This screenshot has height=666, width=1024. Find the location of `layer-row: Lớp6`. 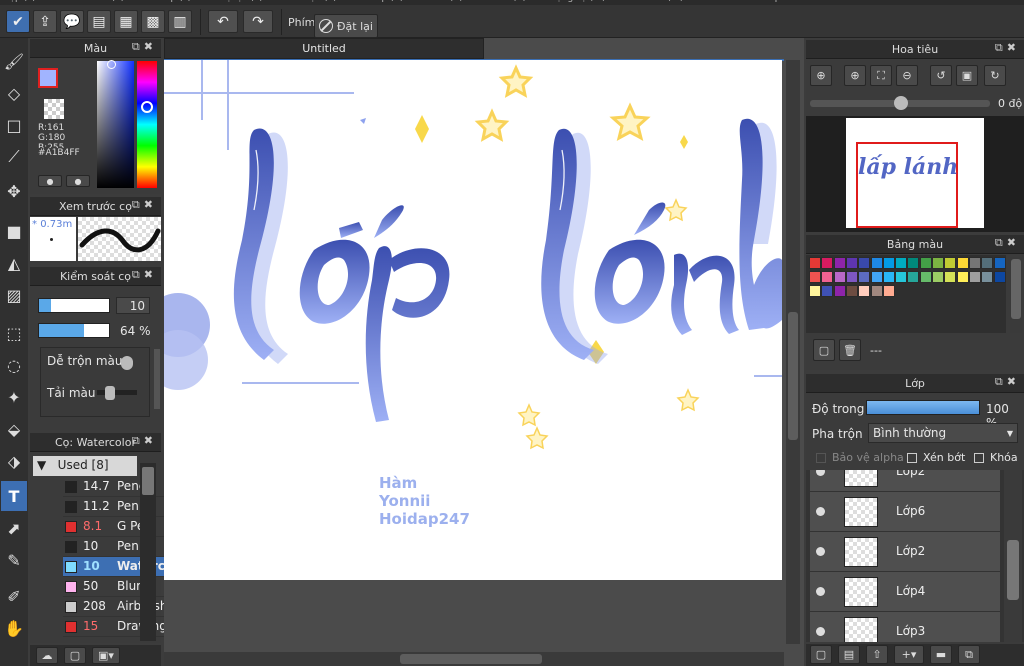

layer-row: Lớp6 is located at coordinates (905, 512).